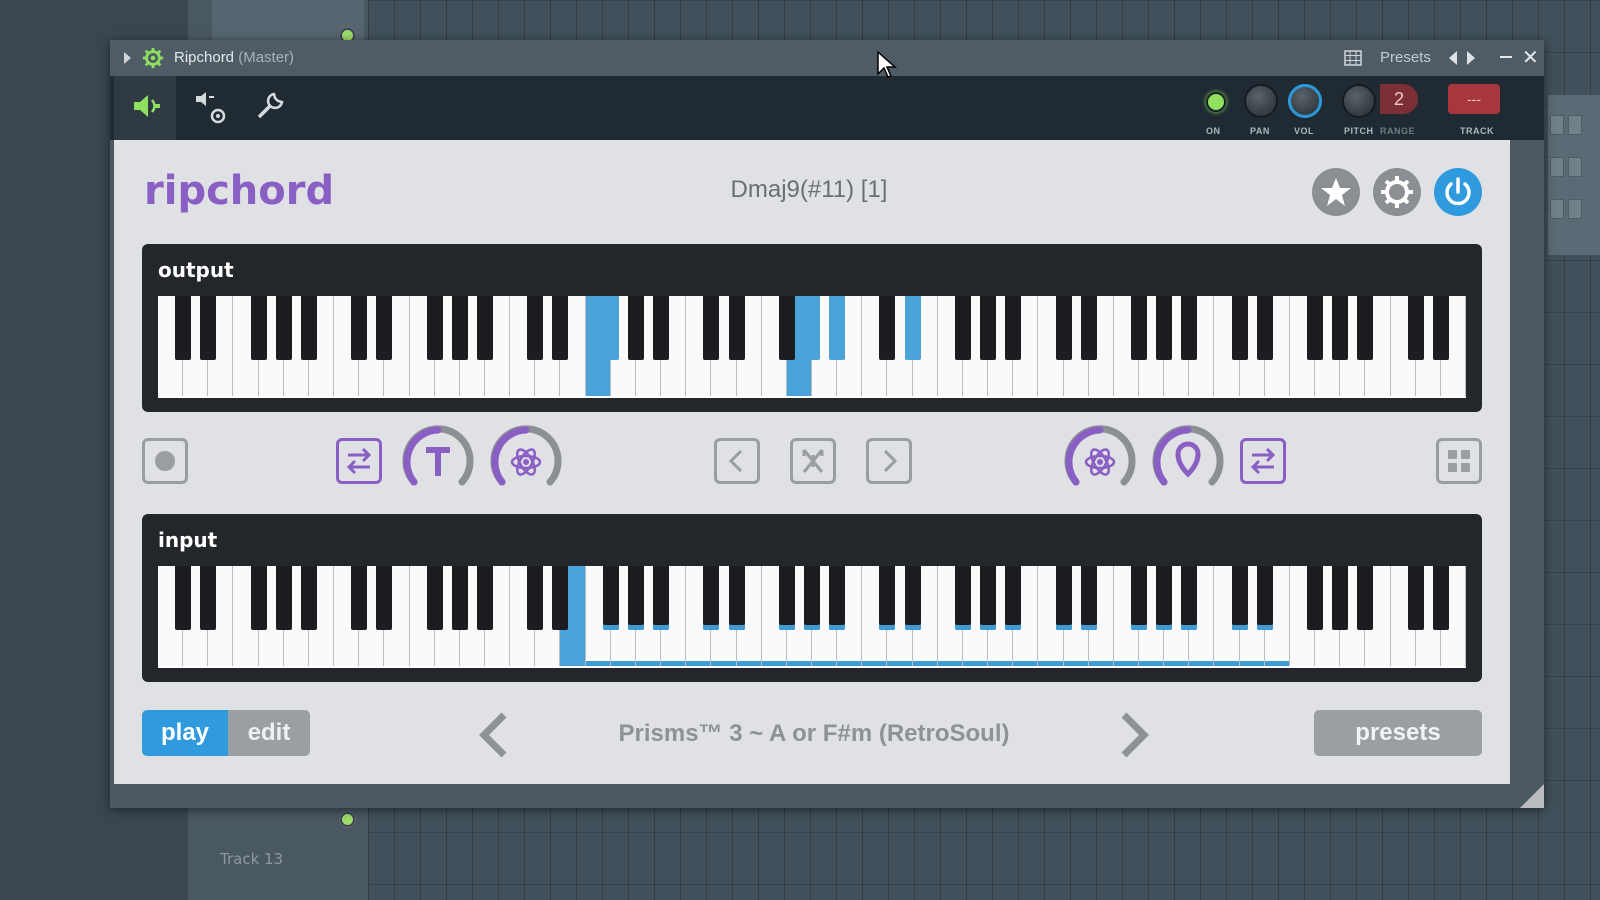 The height and width of the screenshot is (900, 1600). I want to click on output-keyboard, so click(812, 347).